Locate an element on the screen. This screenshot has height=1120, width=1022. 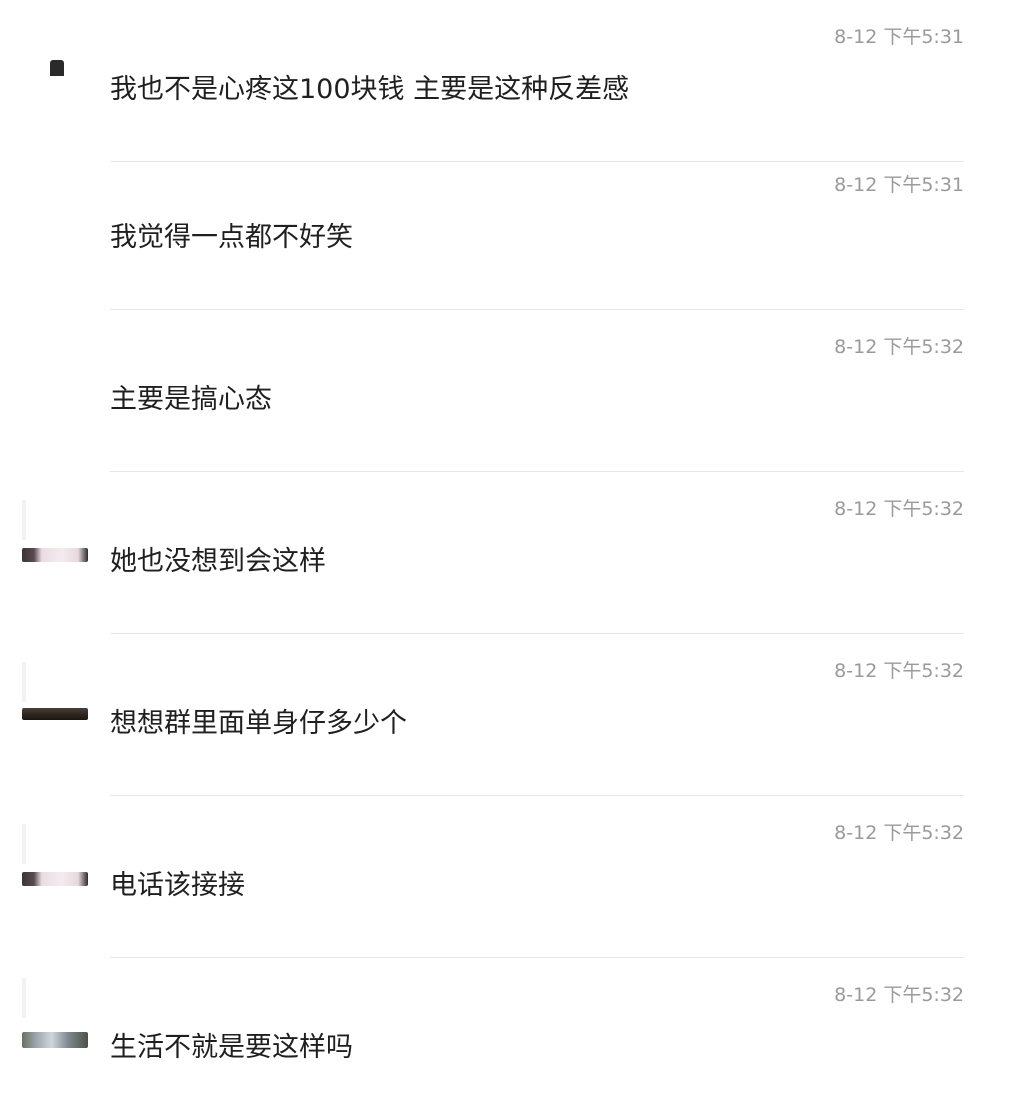
chat-message: 8-12 下午5:32 电话该接接 is located at coordinates (511, 877).